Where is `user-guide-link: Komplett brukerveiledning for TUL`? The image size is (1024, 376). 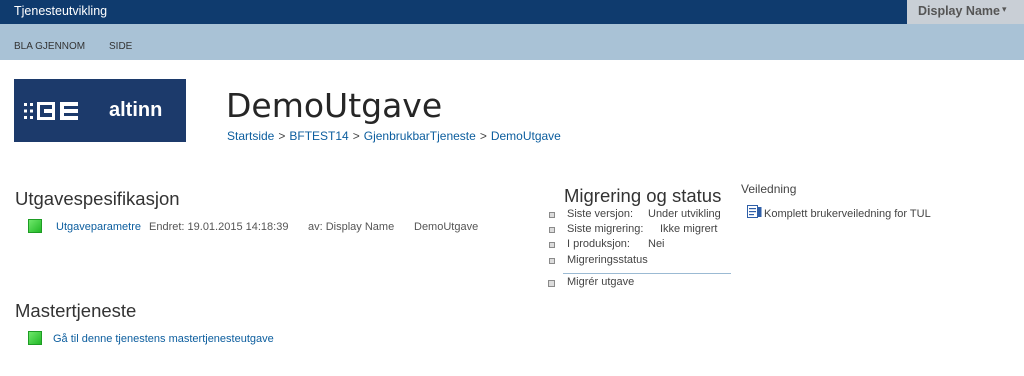 user-guide-link: Komplett brukerveiledning for TUL is located at coordinates (847, 214).